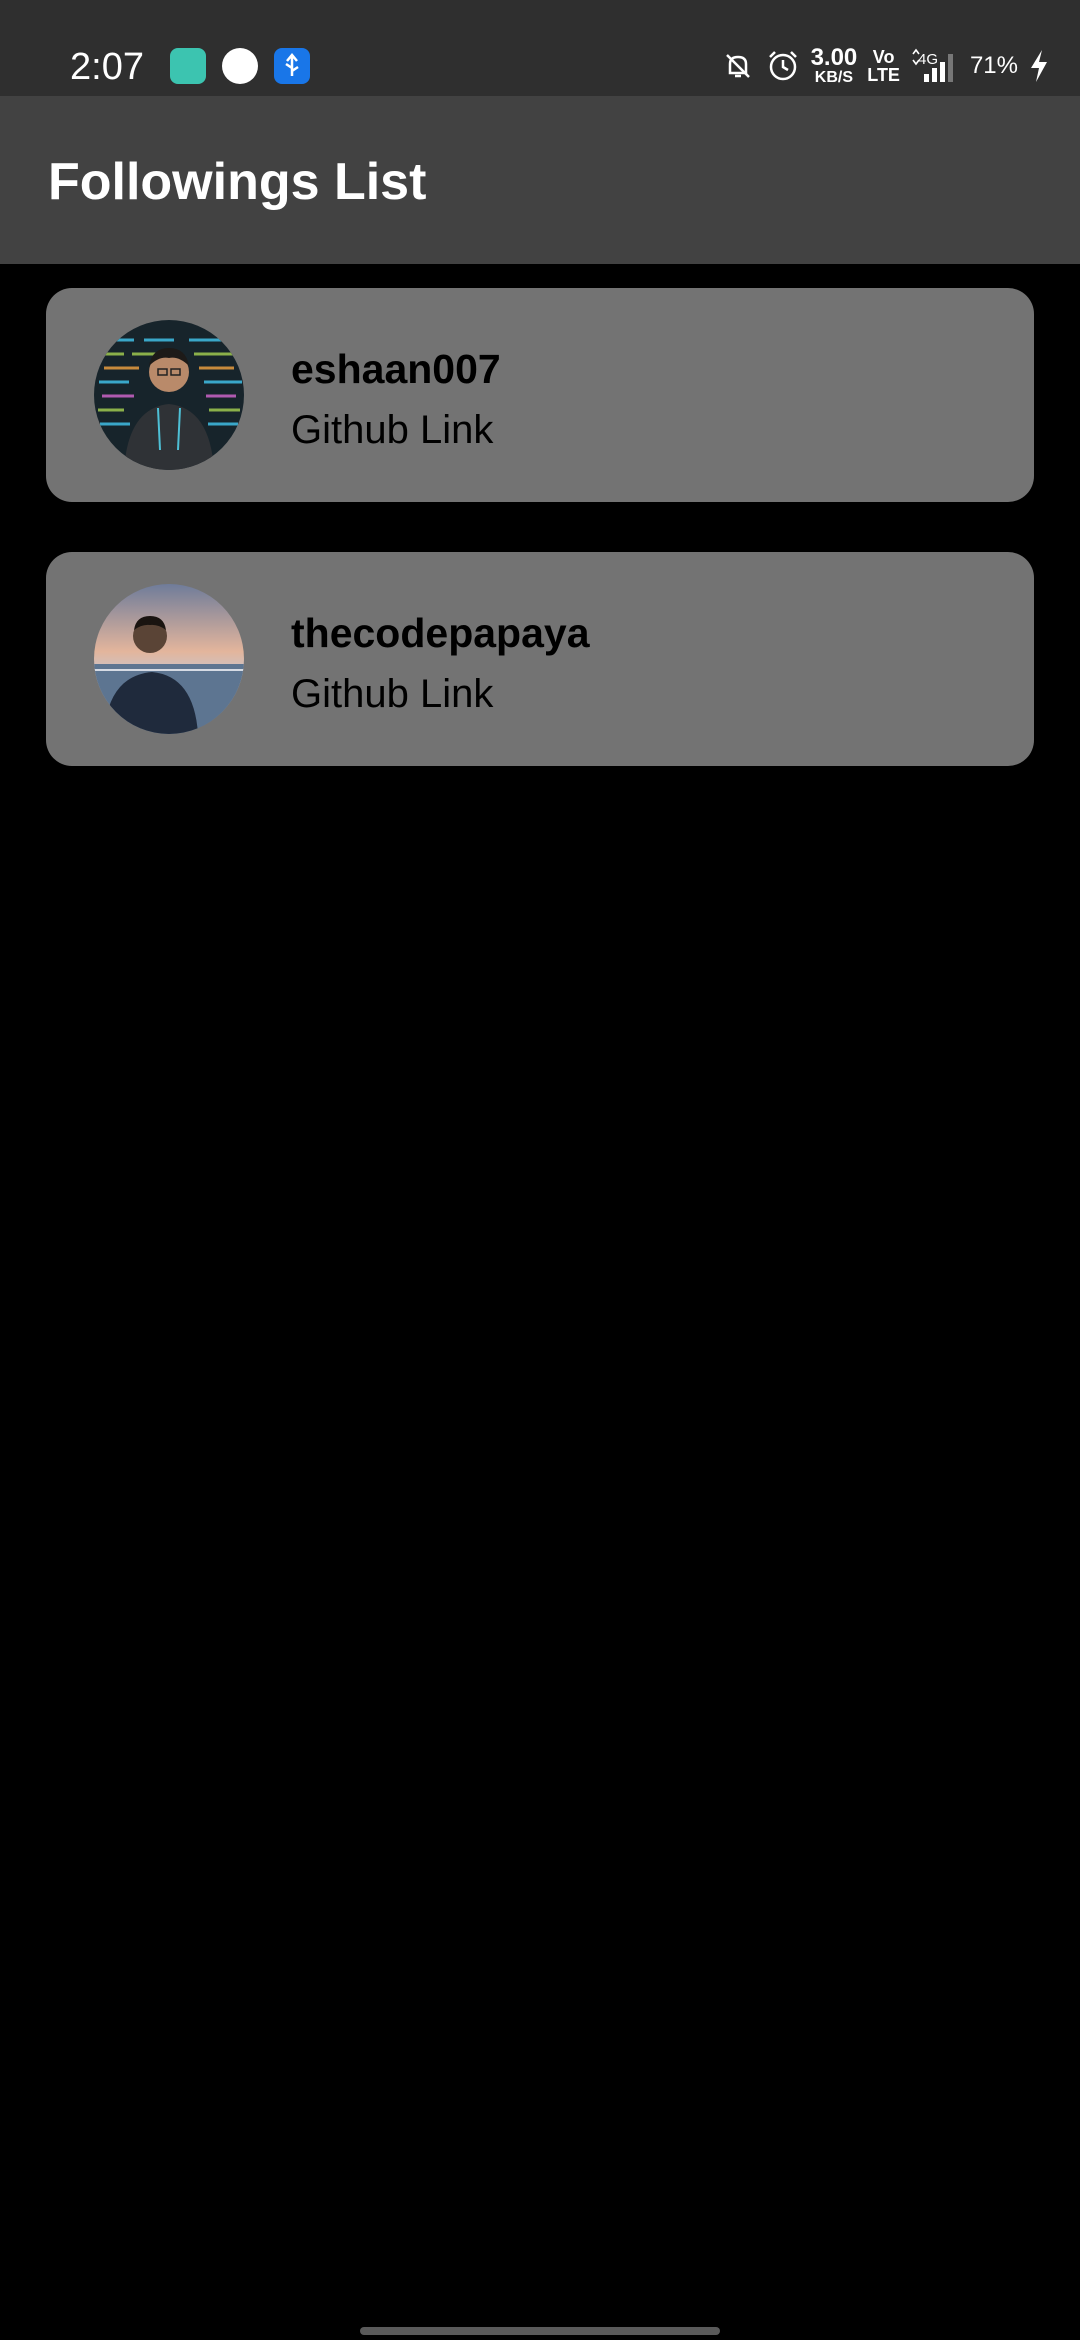 The height and width of the screenshot is (2340, 1080). Describe the element at coordinates (540, 180) in the screenshot. I see `app-bar: Followings List` at that location.